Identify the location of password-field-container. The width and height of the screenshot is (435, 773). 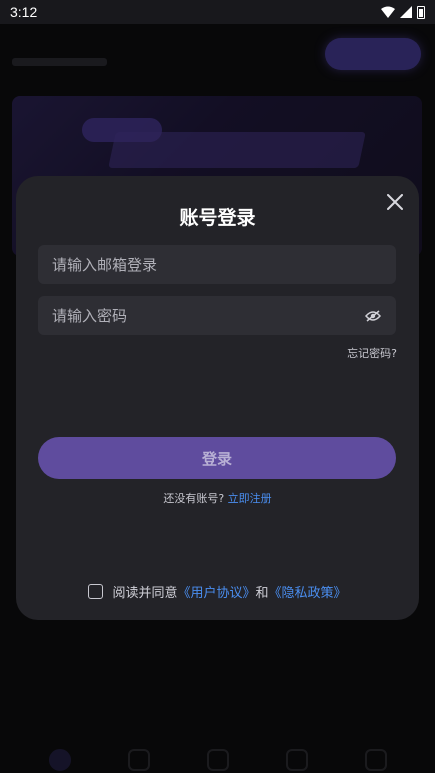
(217, 315).